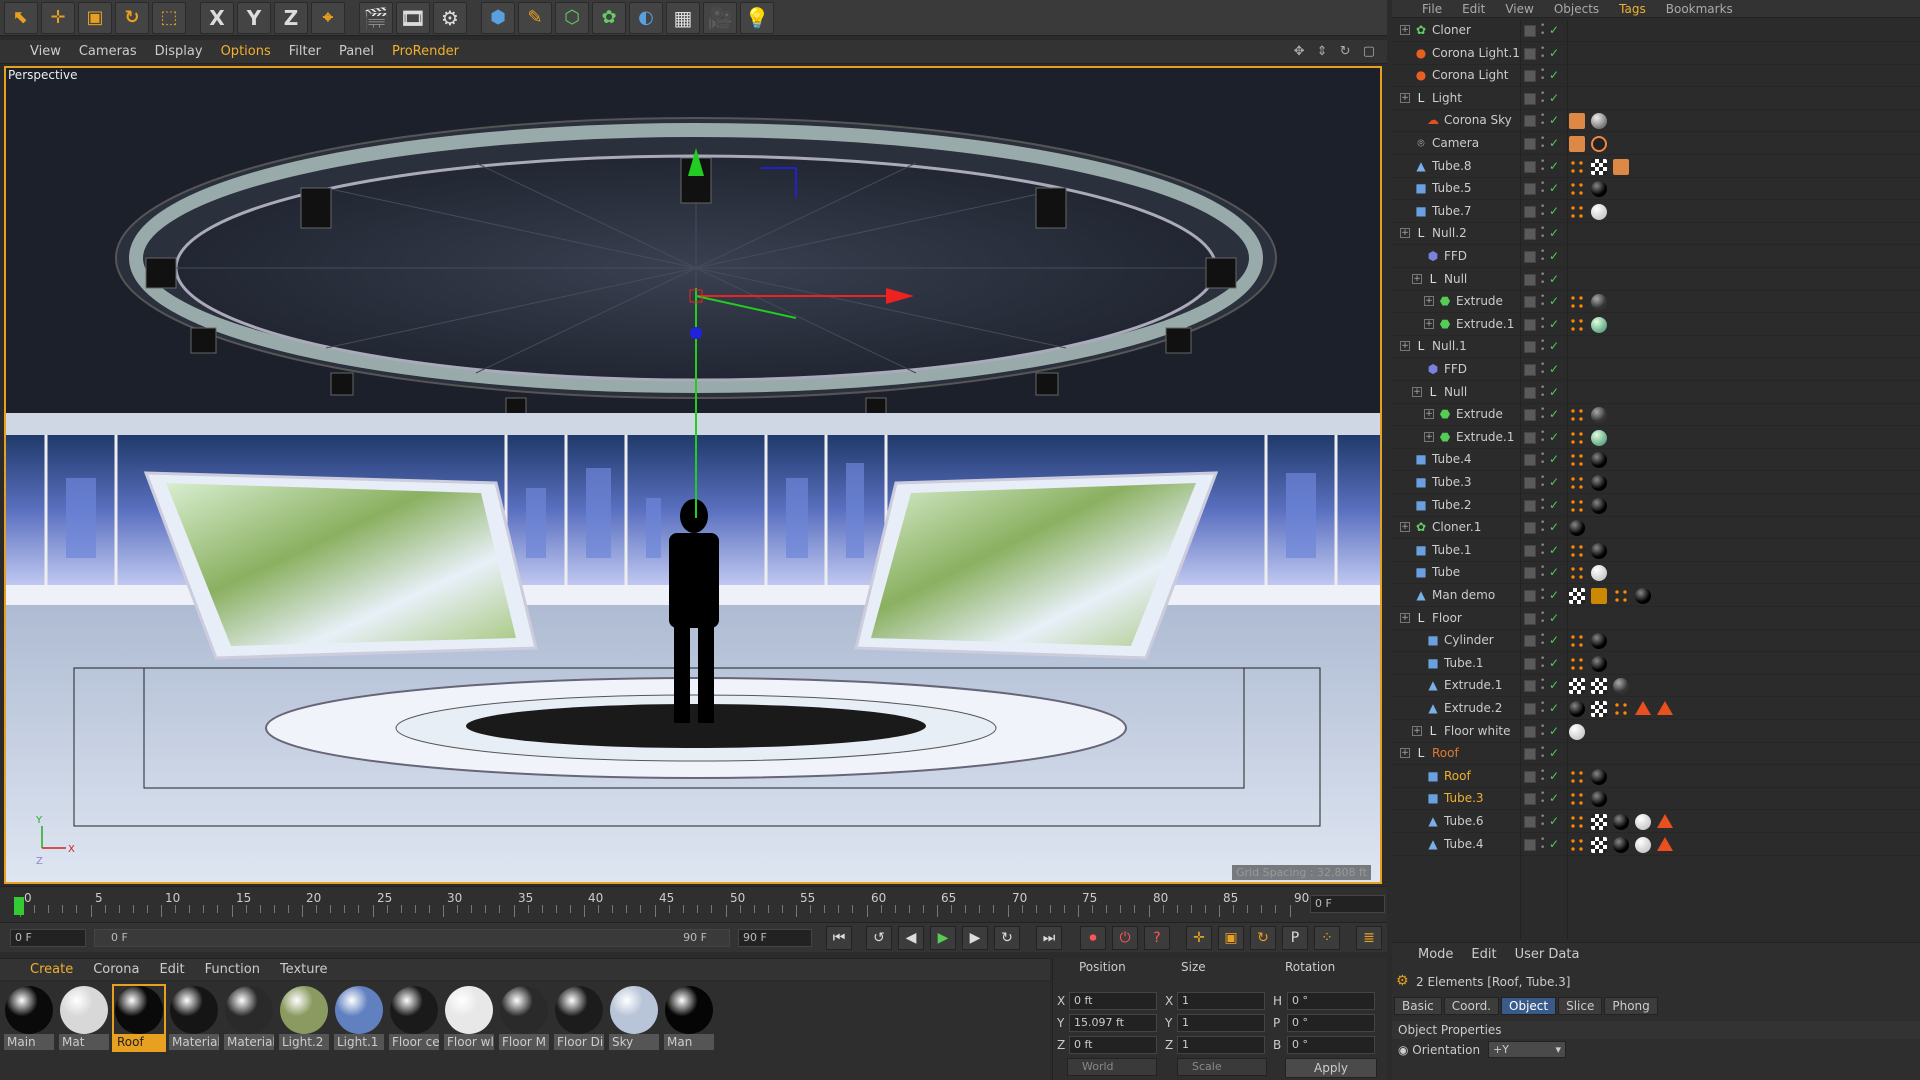 Image resolution: width=1920 pixels, height=1080 pixels. I want to click on material-swatch: Main, so click(29, 1018).